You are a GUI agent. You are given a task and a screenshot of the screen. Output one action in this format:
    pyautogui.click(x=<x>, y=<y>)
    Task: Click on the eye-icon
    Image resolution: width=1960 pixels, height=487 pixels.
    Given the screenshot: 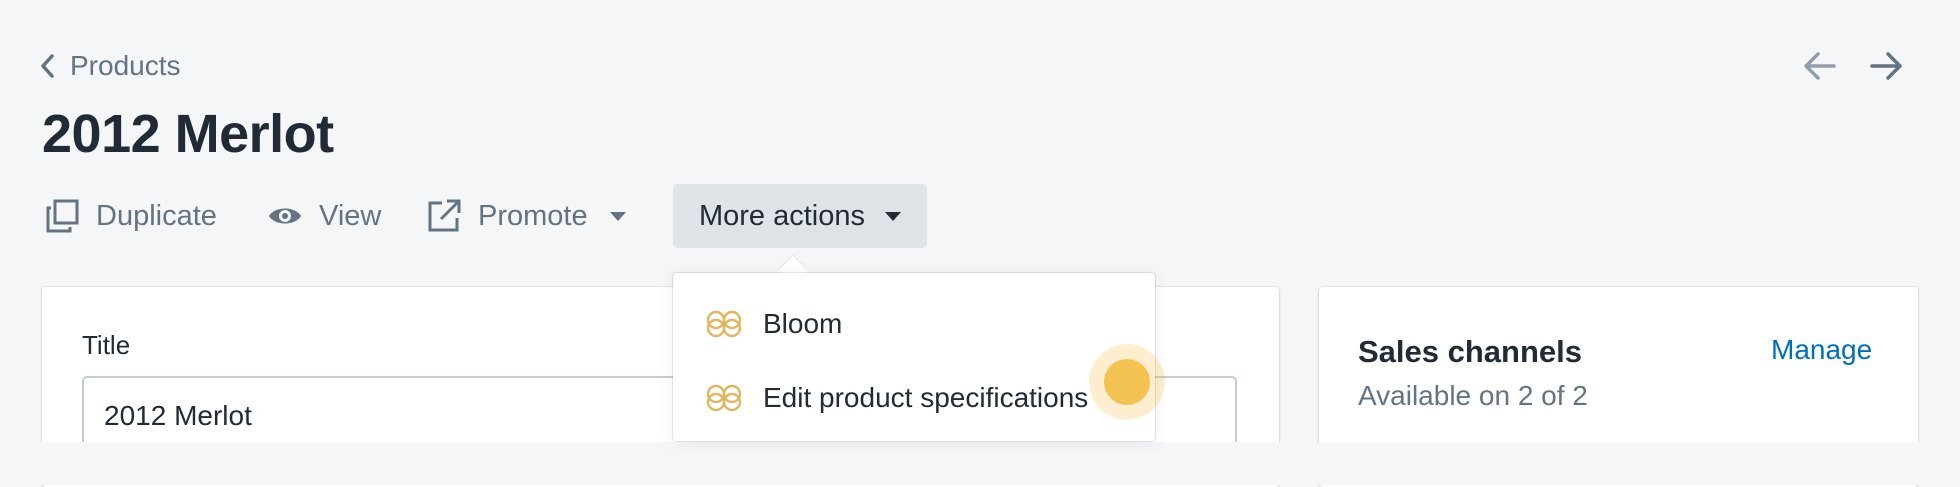 What is the action you would take?
    pyautogui.click(x=285, y=216)
    